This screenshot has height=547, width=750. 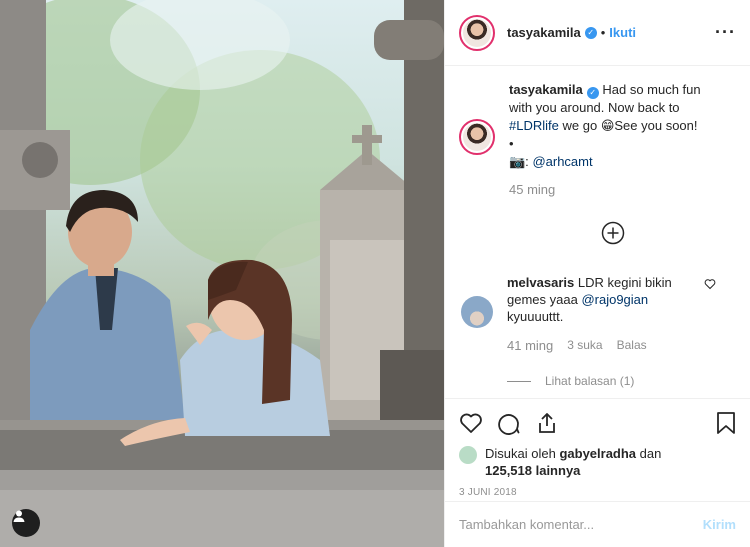 I want to click on hashtag-link: #LDRlife, so click(x=534, y=125).